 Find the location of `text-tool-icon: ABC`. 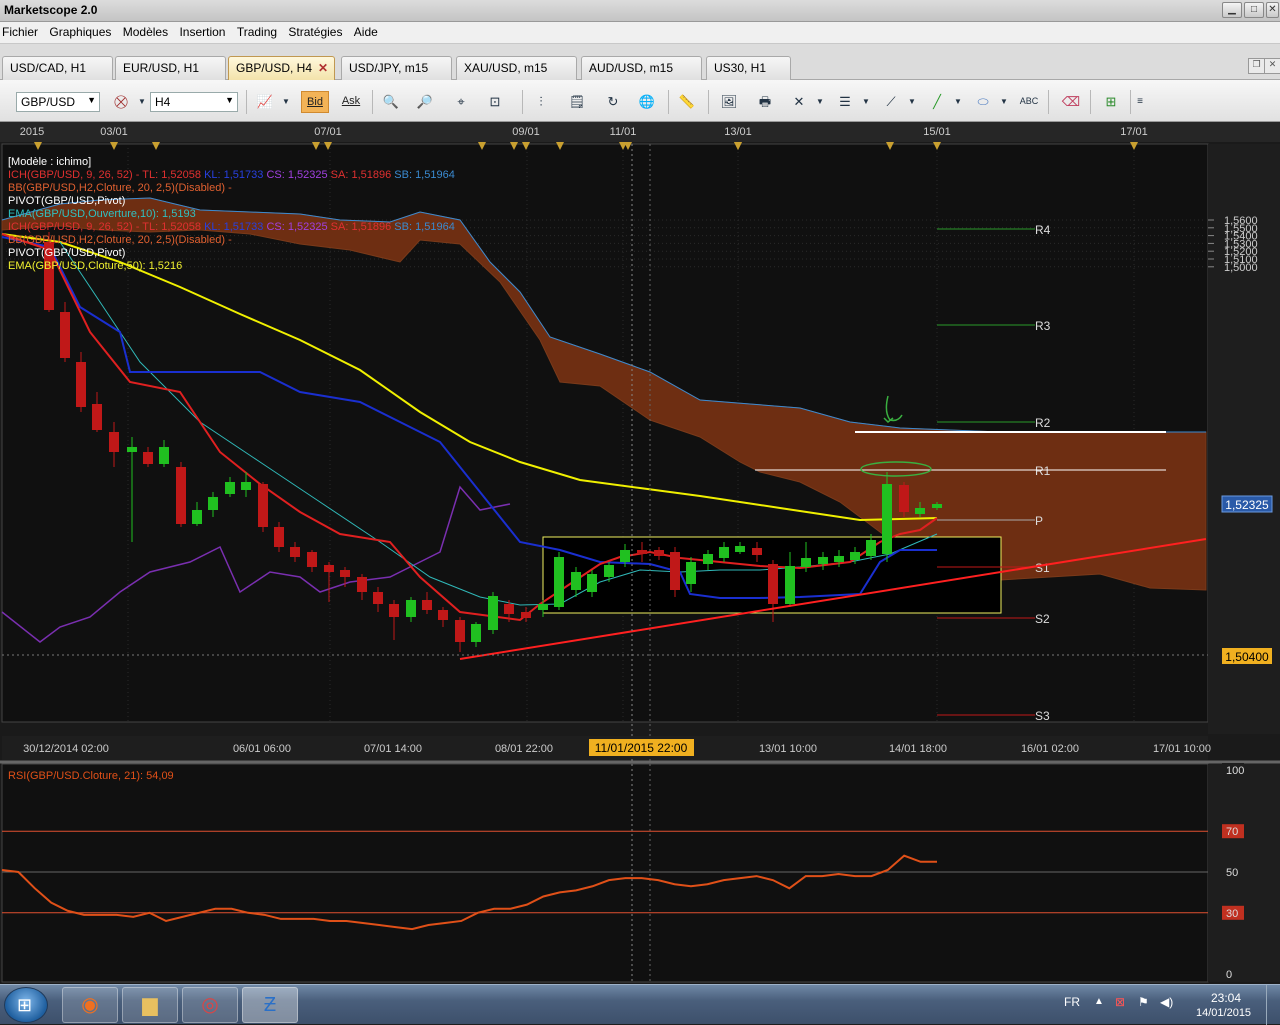

text-tool-icon: ABC is located at coordinates (1029, 102).